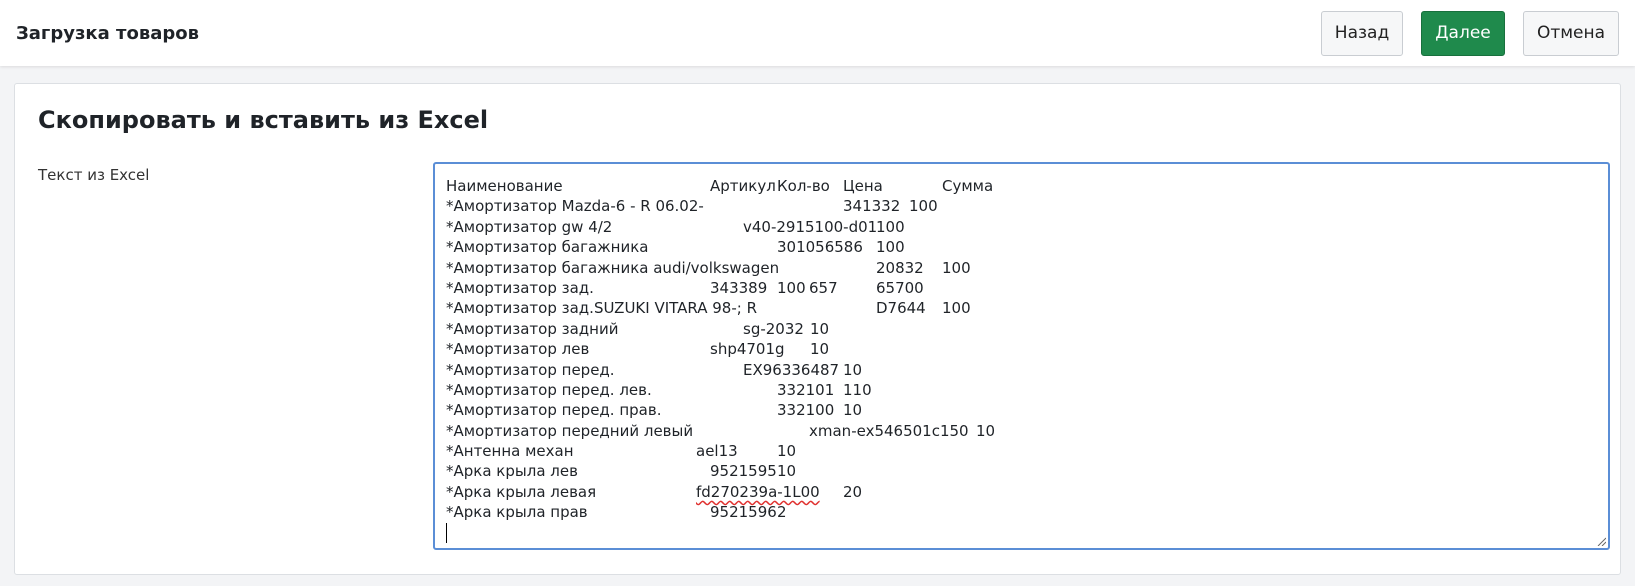 This screenshot has height=586, width=1635. What do you see at coordinates (817, 33) in the screenshot?
I see `top-bar: Загрузка товаров Назад Далее Отмена` at bounding box center [817, 33].